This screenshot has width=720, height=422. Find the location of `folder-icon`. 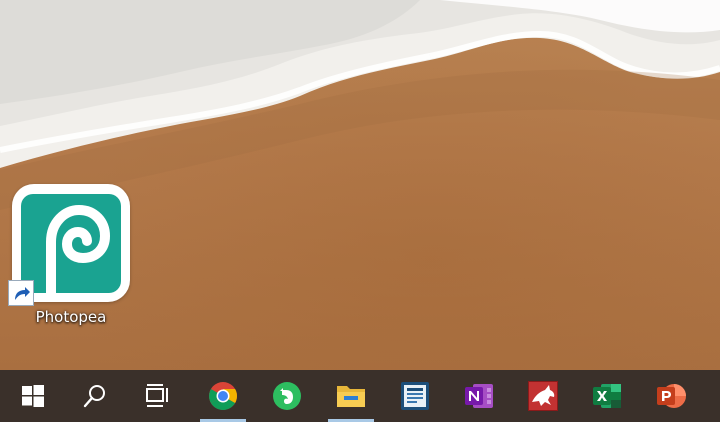

folder-icon is located at coordinates (351, 396).